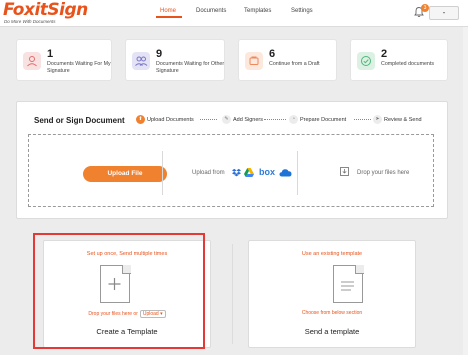  Describe the element at coordinates (79, 120) in the screenshot. I see `panel-title: Send or Sign Document` at that location.